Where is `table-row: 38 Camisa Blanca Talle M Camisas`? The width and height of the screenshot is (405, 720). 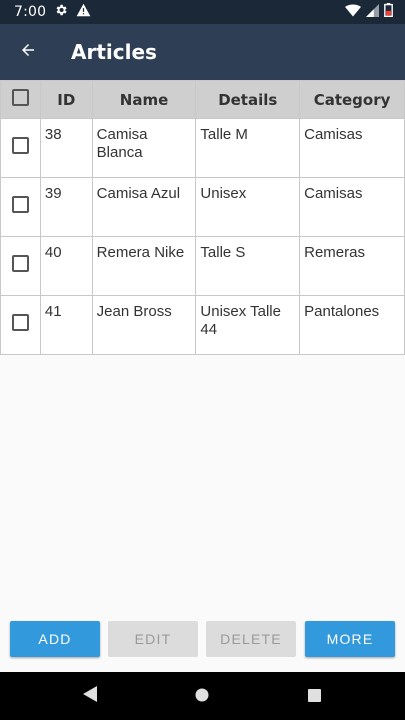
table-row: 38 Camisa Blanca Talle M Camisas is located at coordinates (202, 148).